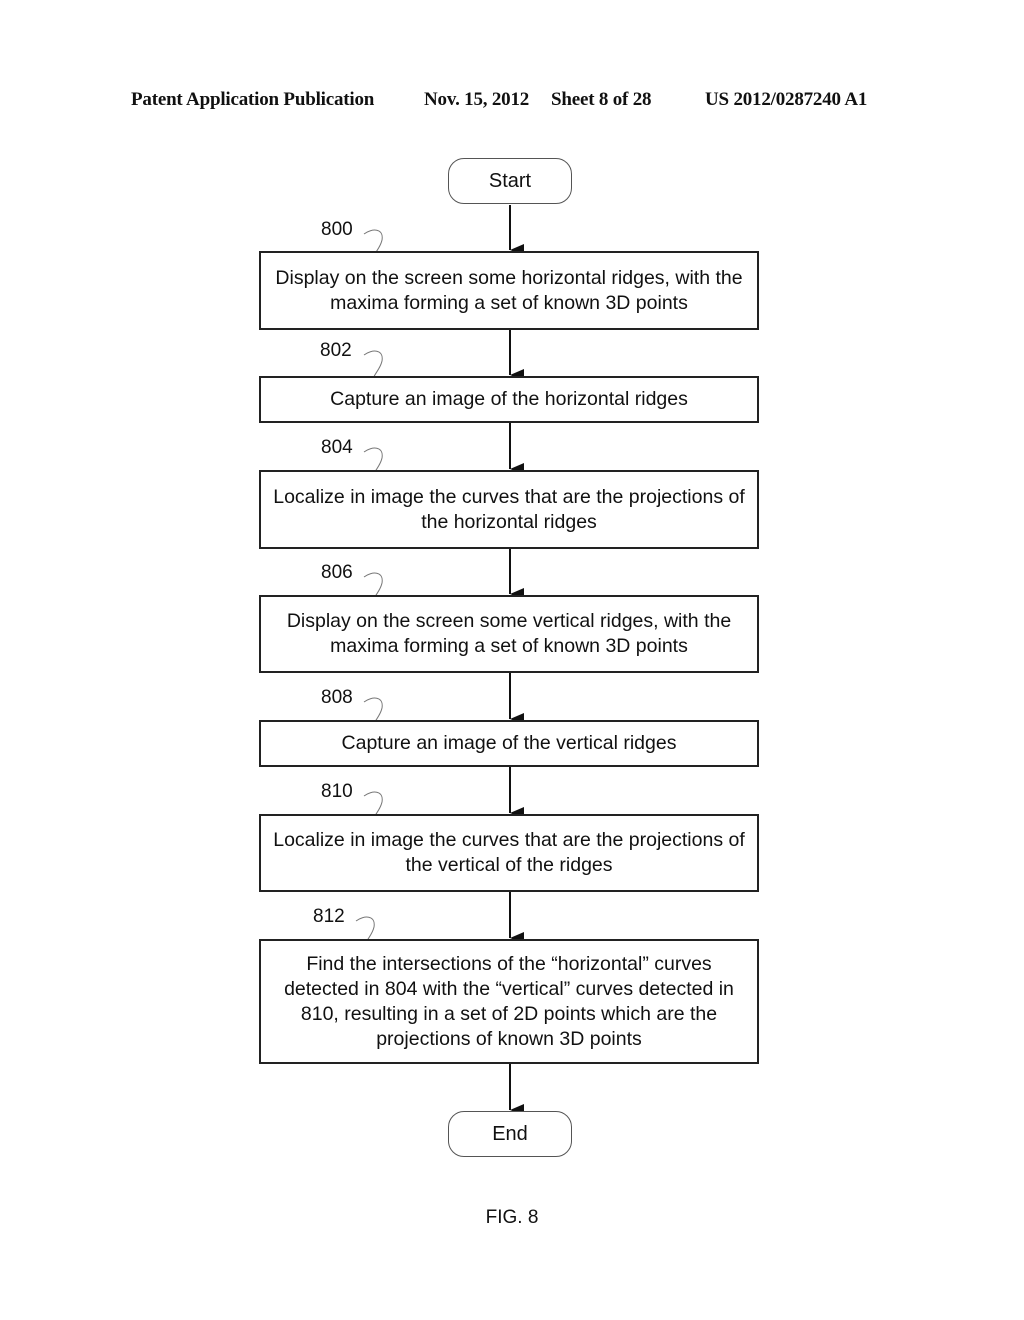  Describe the element at coordinates (510, 1134) in the screenshot. I see `end-terminal: End` at that location.